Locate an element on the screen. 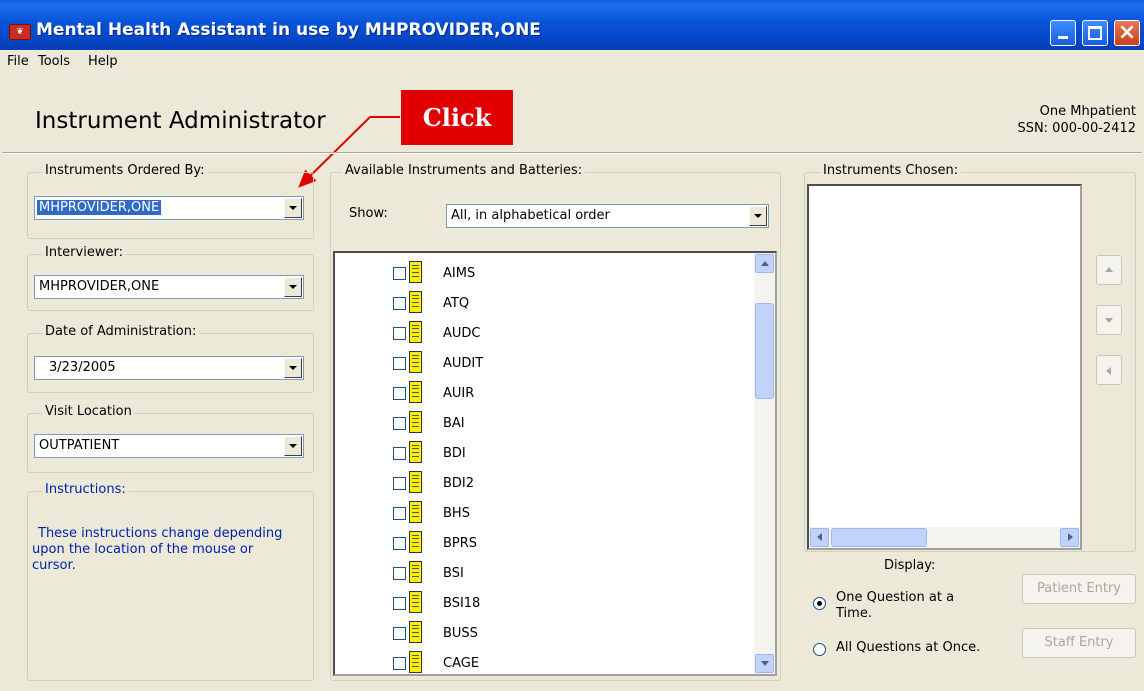 The height and width of the screenshot is (691, 1144). instrument-label: BSI18 is located at coordinates (462, 603).